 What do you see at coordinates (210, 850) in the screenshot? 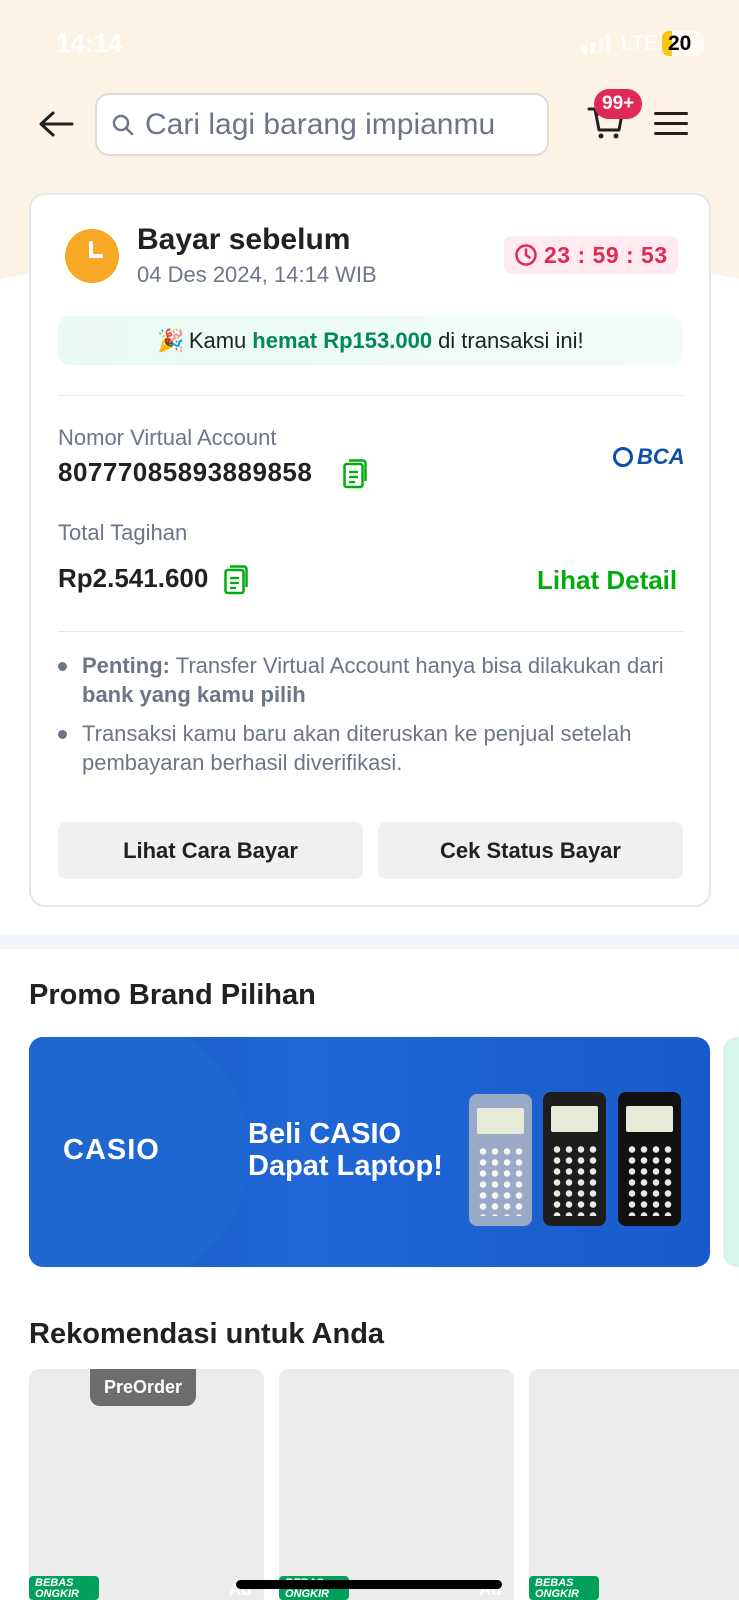
I see `how-to-pay-button: Lihat Cara Bayar` at bounding box center [210, 850].